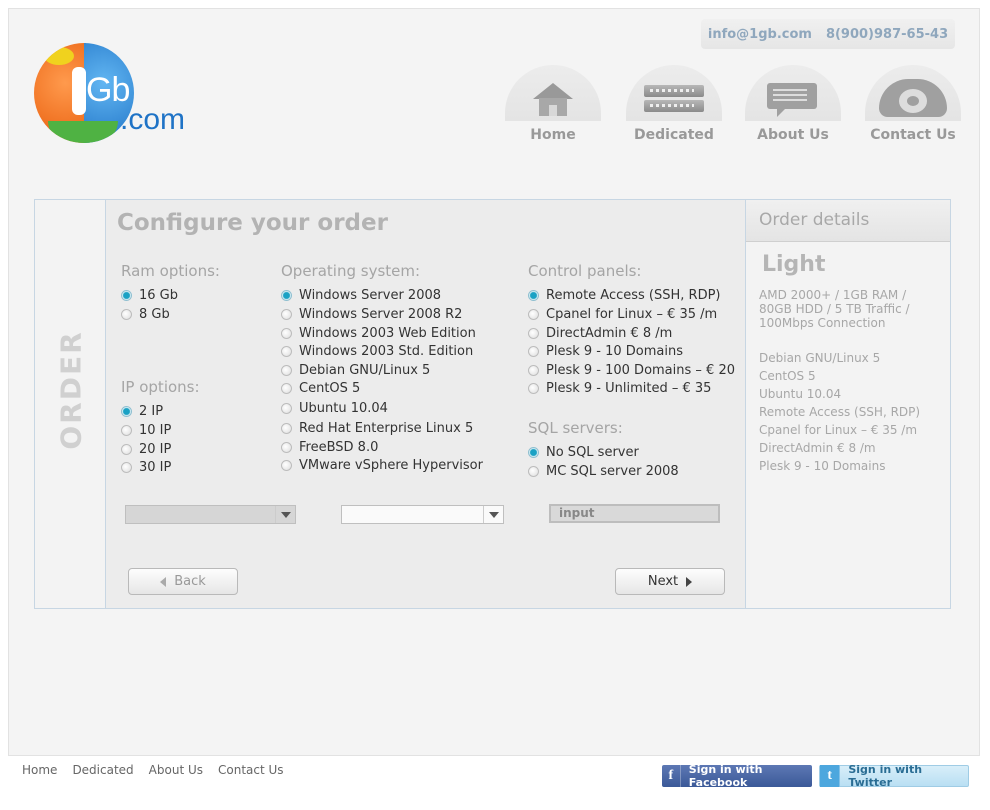 This screenshot has height=810, width=990. Describe the element at coordinates (725, 776) in the screenshot. I see `facebook-signin-label: Sign in with Facebook` at that location.